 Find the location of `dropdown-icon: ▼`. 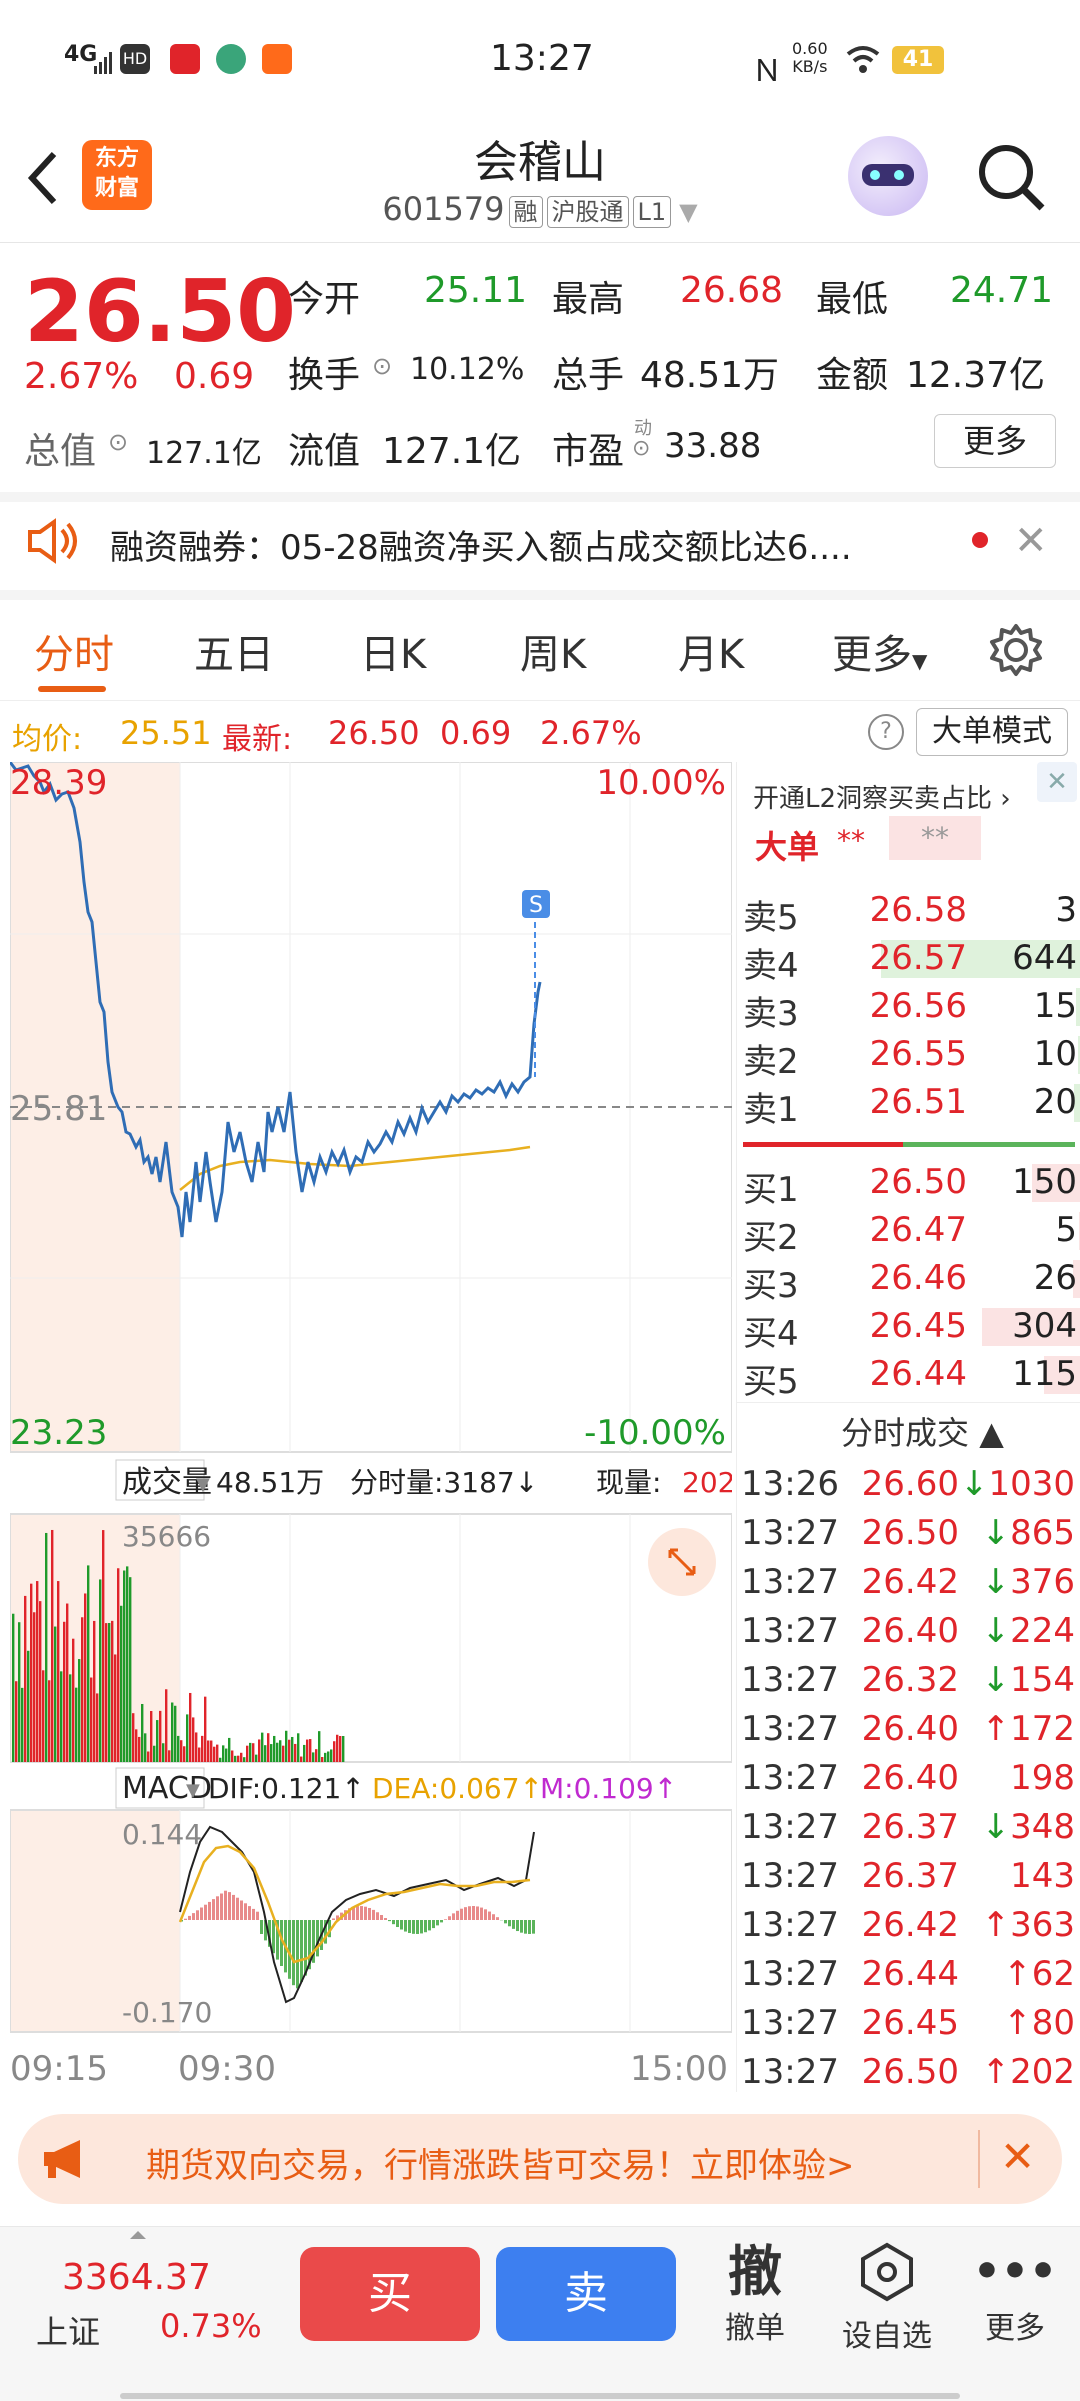

dropdown-icon: ▼ is located at coordinates (688, 212).